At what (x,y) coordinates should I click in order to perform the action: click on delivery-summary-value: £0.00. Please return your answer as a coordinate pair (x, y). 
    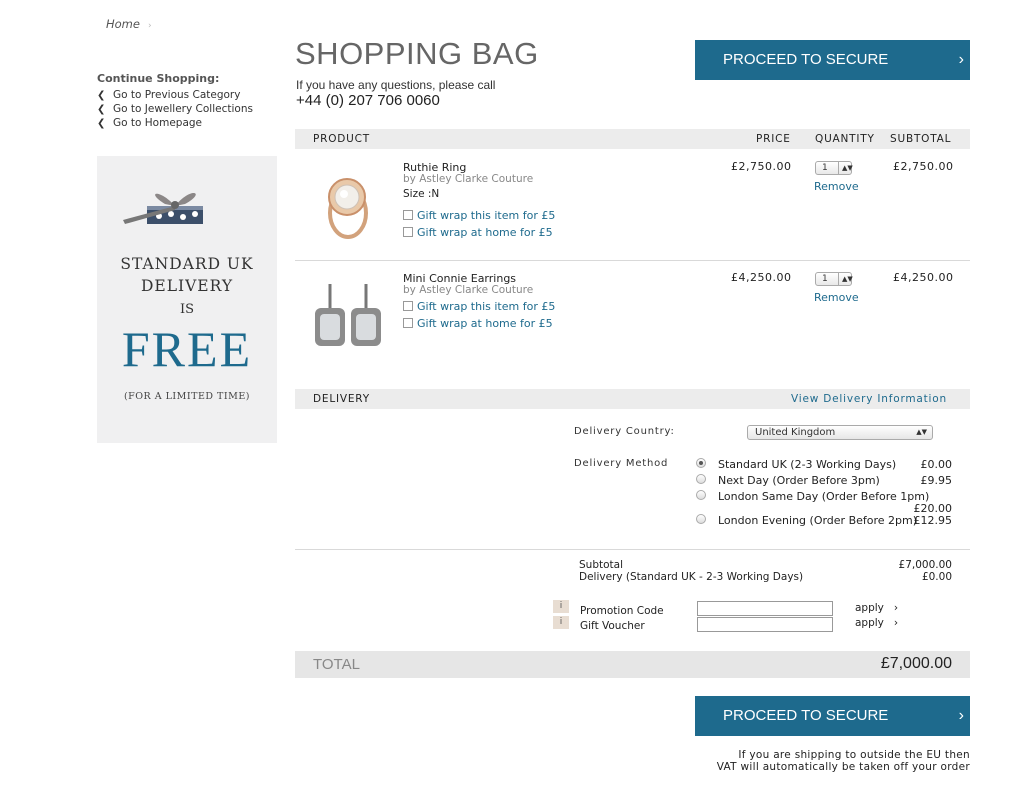
    Looking at the image, I should click on (936, 577).